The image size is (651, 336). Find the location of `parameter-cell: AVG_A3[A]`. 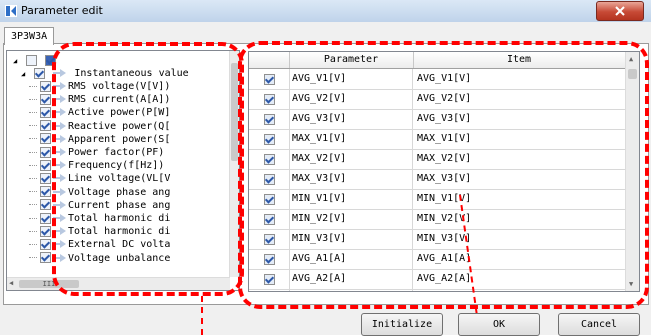

parameter-cell: AVG_A3[A] is located at coordinates (351, 290).